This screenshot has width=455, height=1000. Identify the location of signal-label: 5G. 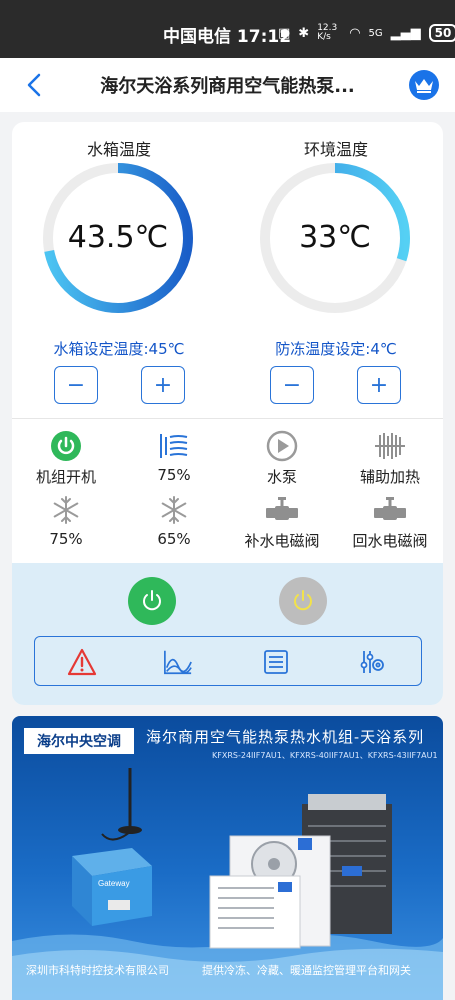
(375, 33).